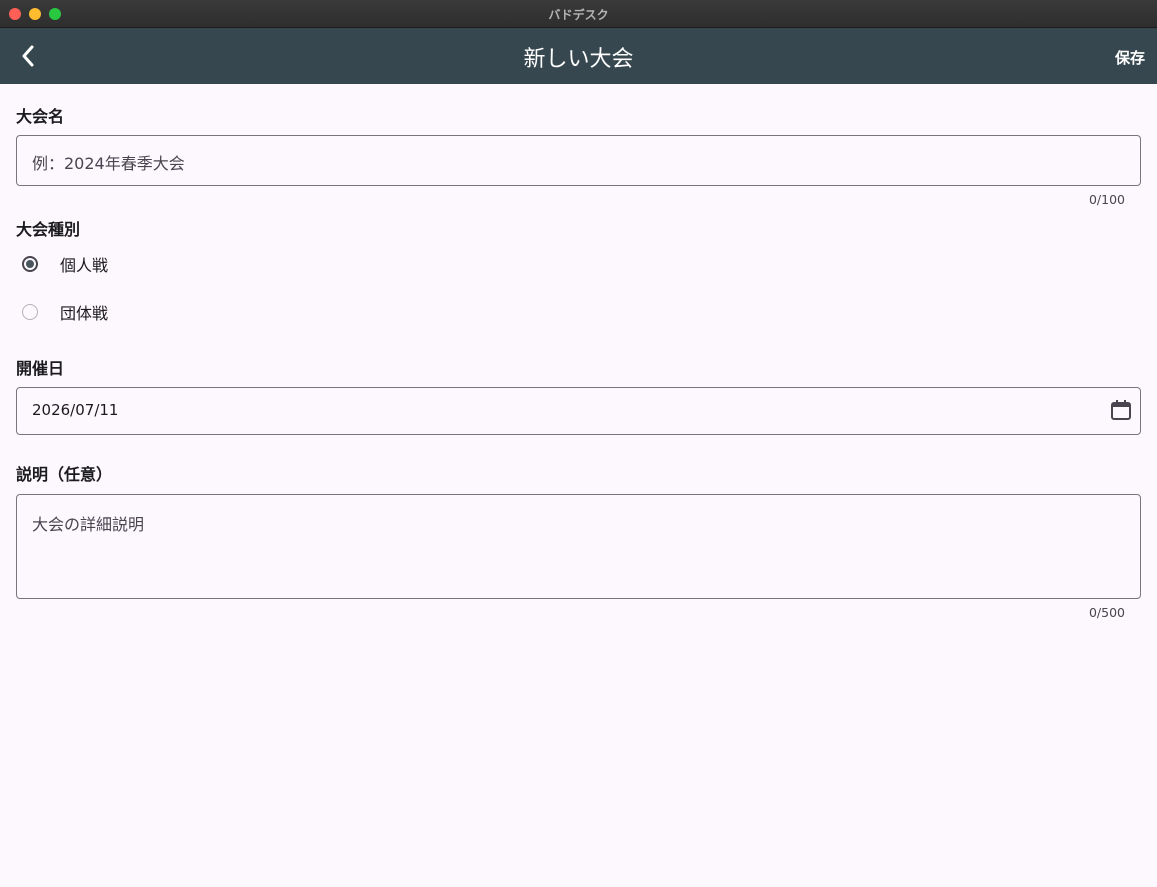 This screenshot has width=1157, height=887. Describe the element at coordinates (30, 312) in the screenshot. I see `radio-team-indicator` at that location.